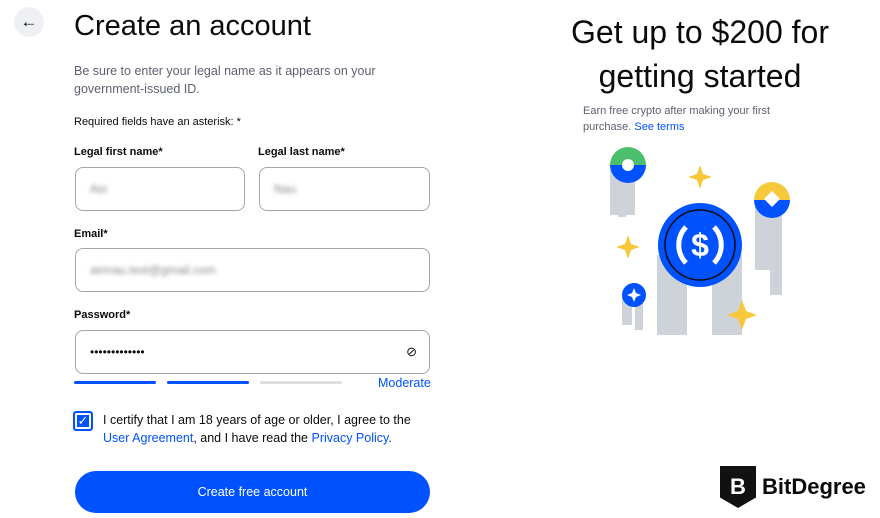 The height and width of the screenshot is (518, 880). I want to click on crypto-illustration: $, so click(700, 241).